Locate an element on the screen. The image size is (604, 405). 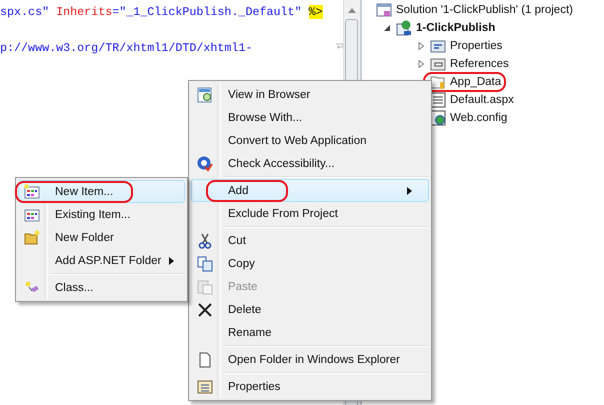
tree-item: App_Data is located at coordinates (476, 82).